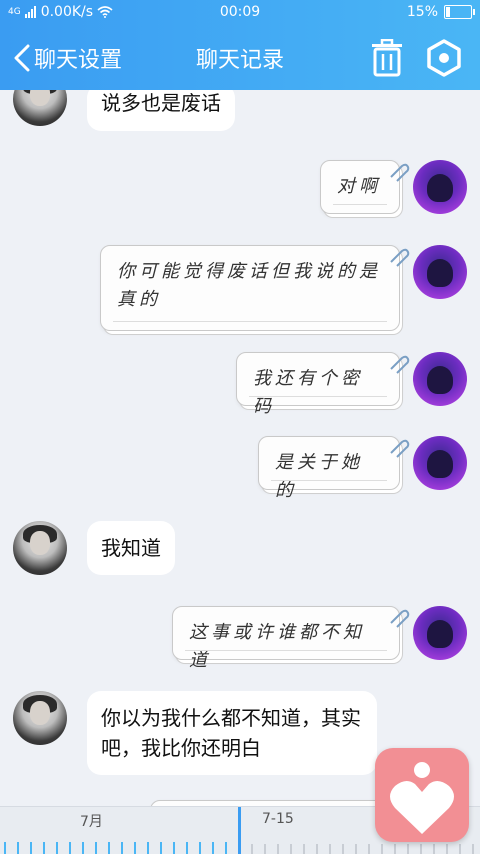  I want to click on my-message-bubble: 我还有个密码, so click(318, 384).